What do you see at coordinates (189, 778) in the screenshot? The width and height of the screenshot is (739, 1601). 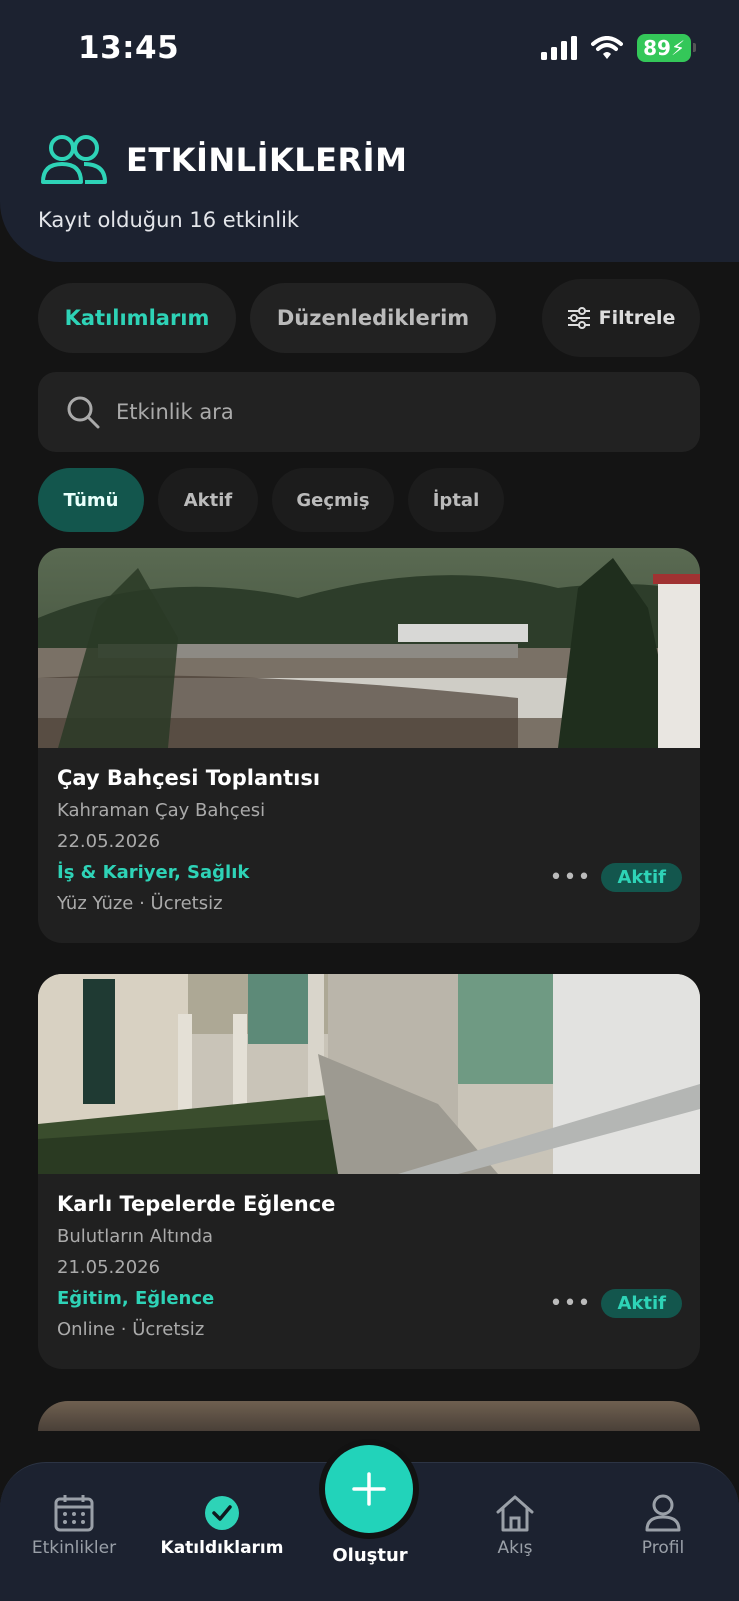 I see `event-title: Çay Bahçesi Toplantısı` at bounding box center [189, 778].